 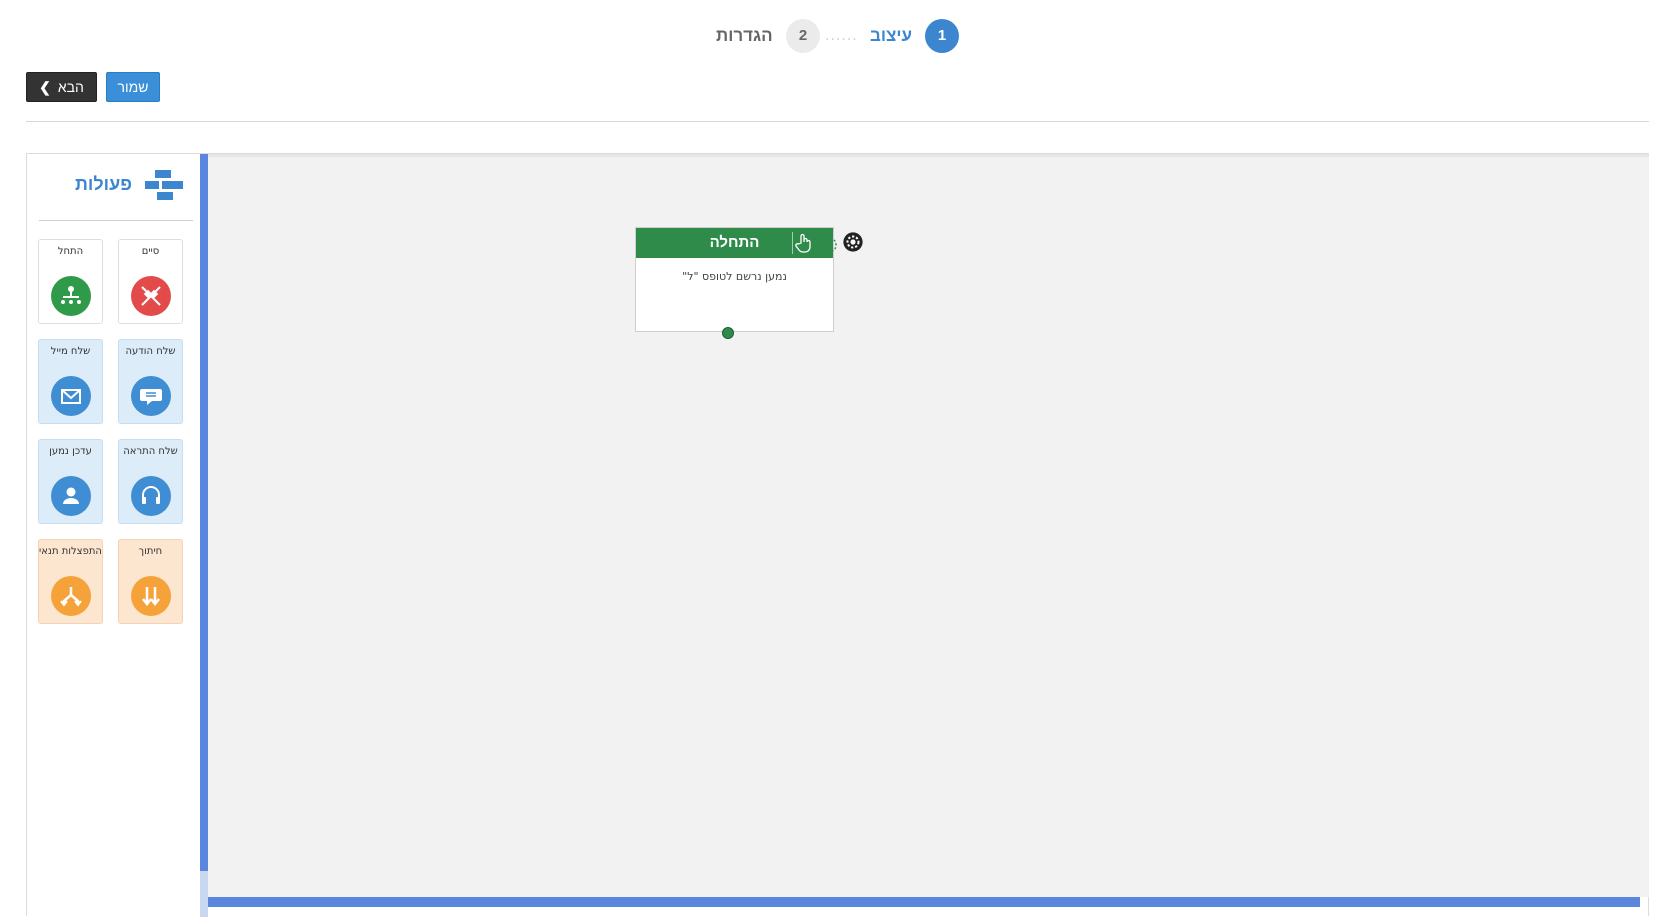 I want to click on tile-send-mail: שלח מייל, so click(x=70, y=381).